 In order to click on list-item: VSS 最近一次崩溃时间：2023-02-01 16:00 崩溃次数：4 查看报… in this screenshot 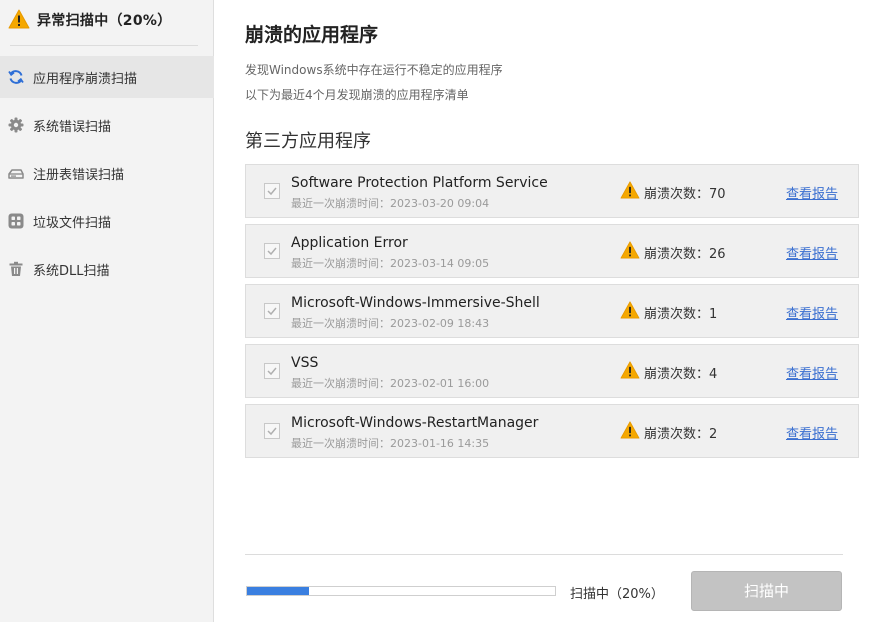, I will do `click(552, 371)`.